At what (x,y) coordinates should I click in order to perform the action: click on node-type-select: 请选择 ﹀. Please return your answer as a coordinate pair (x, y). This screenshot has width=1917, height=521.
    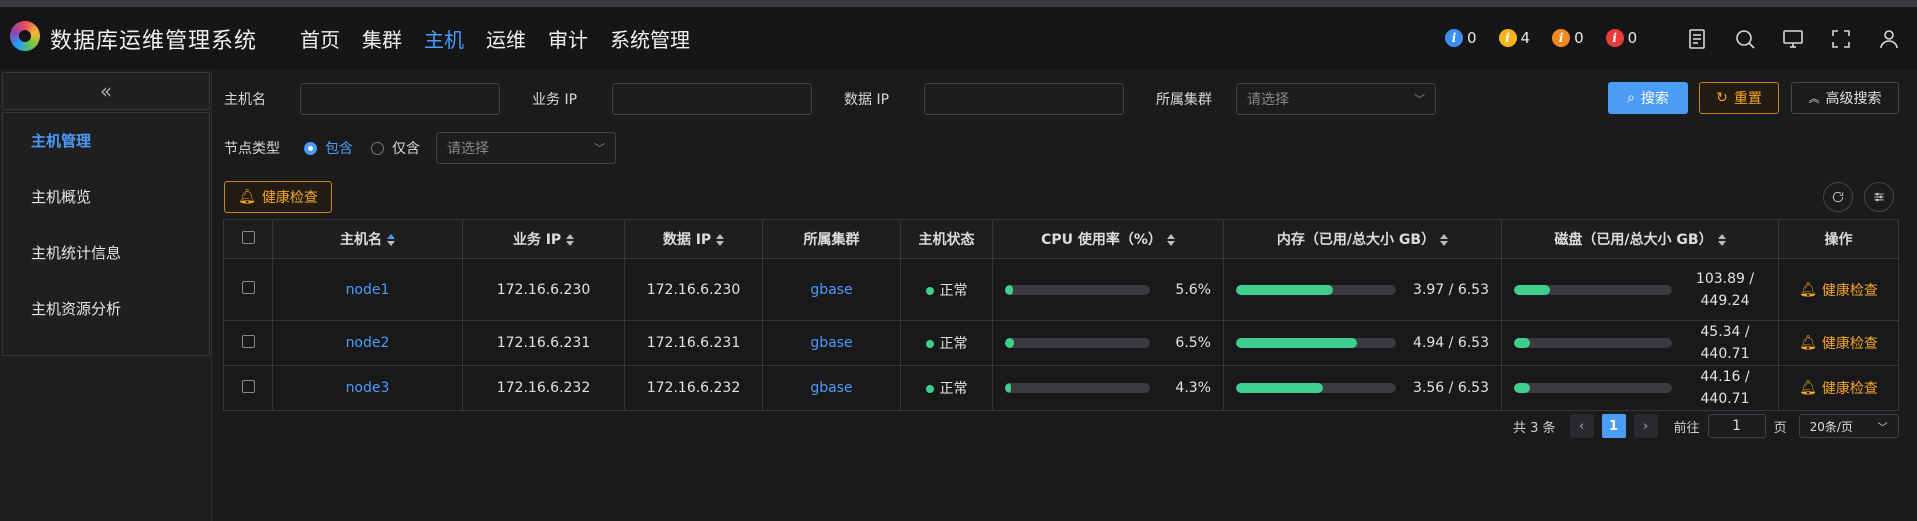
    Looking at the image, I should click on (526, 148).